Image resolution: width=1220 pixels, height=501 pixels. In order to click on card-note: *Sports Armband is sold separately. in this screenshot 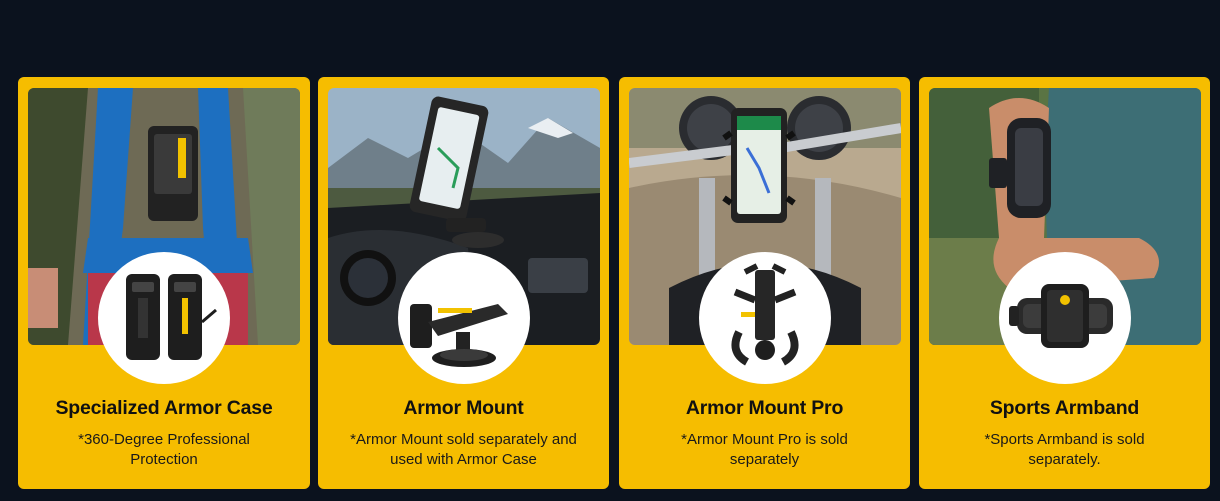, I will do `click(1064, 449)`.